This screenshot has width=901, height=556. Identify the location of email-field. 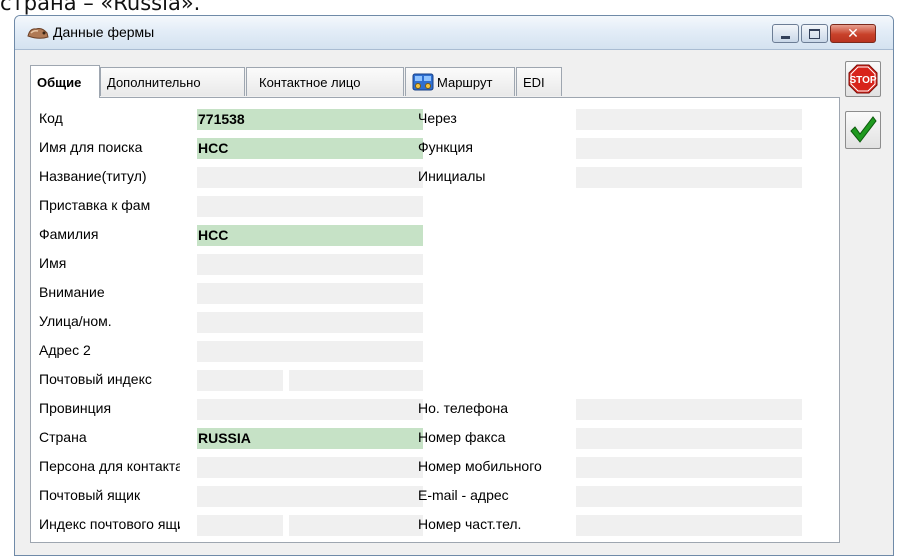
(689, 496).